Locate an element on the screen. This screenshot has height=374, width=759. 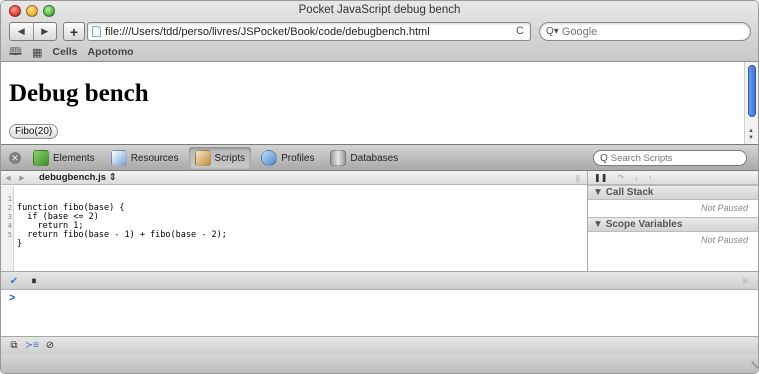
inspector-close-button: ✕ is located at coordinates (15, 158).